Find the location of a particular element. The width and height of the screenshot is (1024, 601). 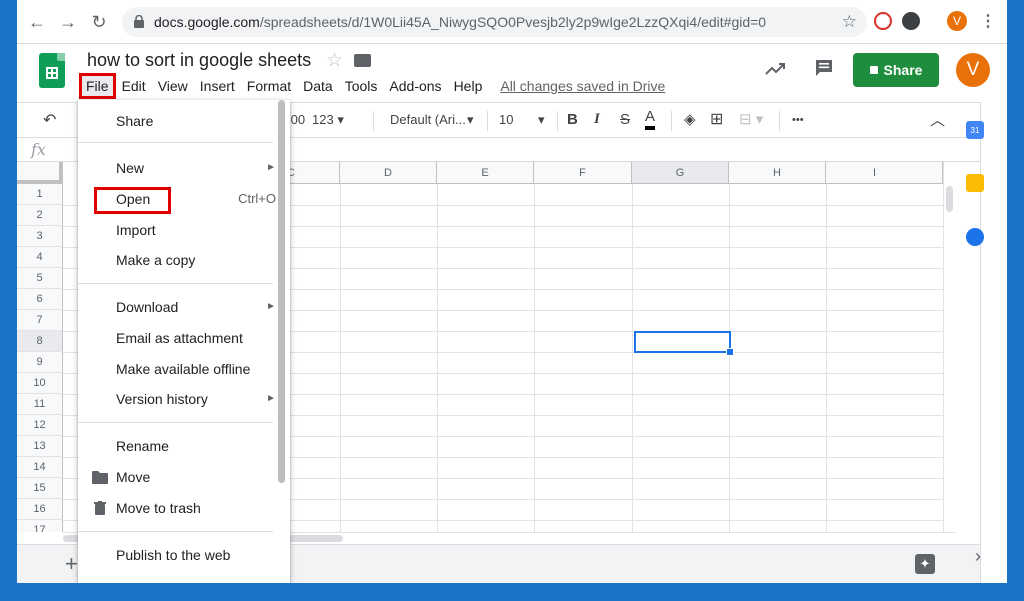

trash-icon is located at coordinates (100, 508).